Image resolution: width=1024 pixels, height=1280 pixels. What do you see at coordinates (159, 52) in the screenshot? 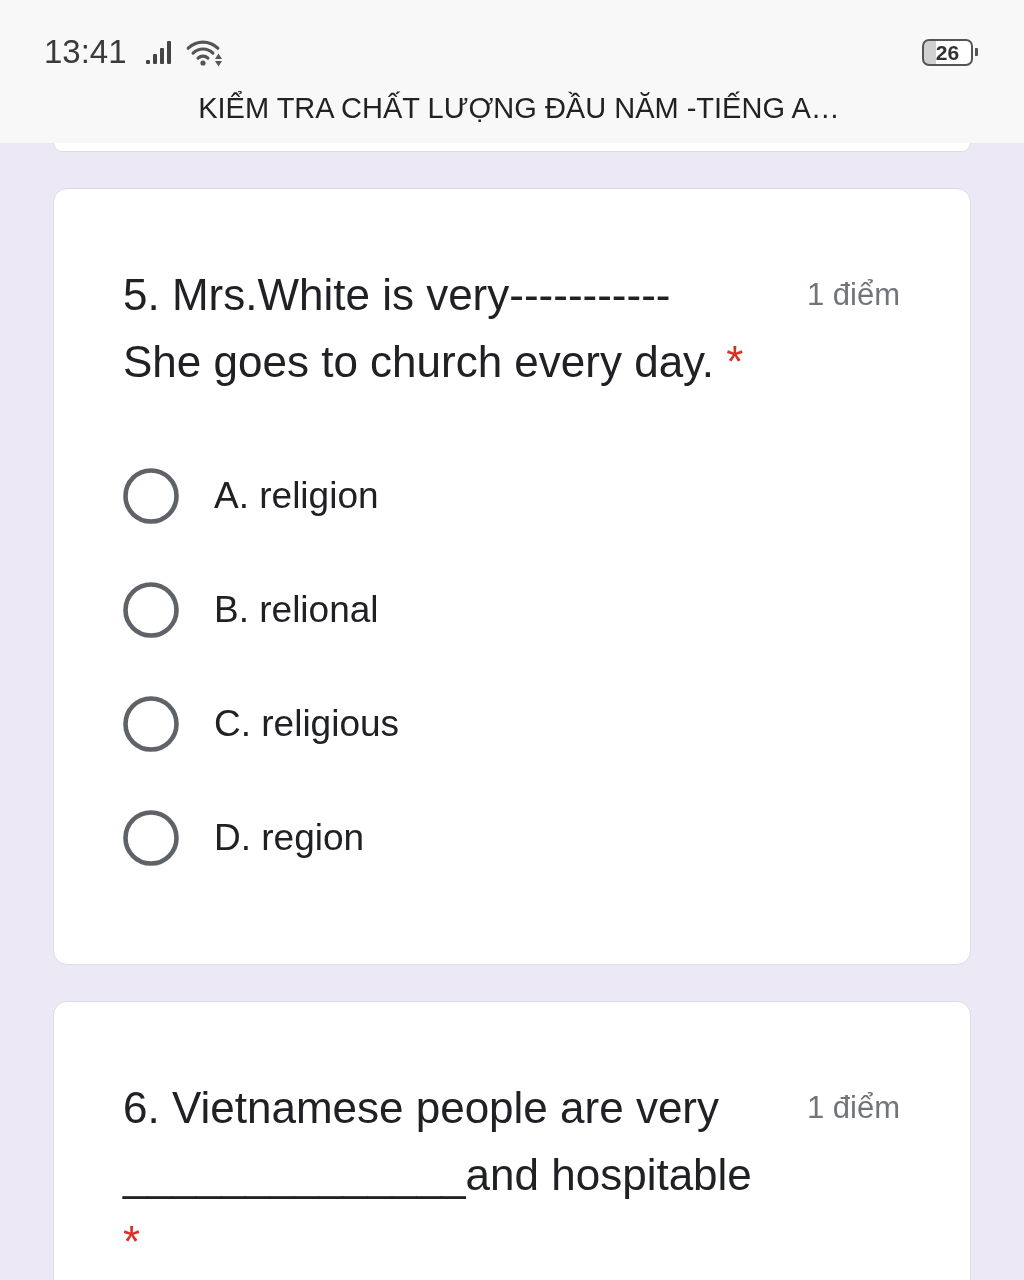
I see `signal-icon` at bounding box center [159, 52].